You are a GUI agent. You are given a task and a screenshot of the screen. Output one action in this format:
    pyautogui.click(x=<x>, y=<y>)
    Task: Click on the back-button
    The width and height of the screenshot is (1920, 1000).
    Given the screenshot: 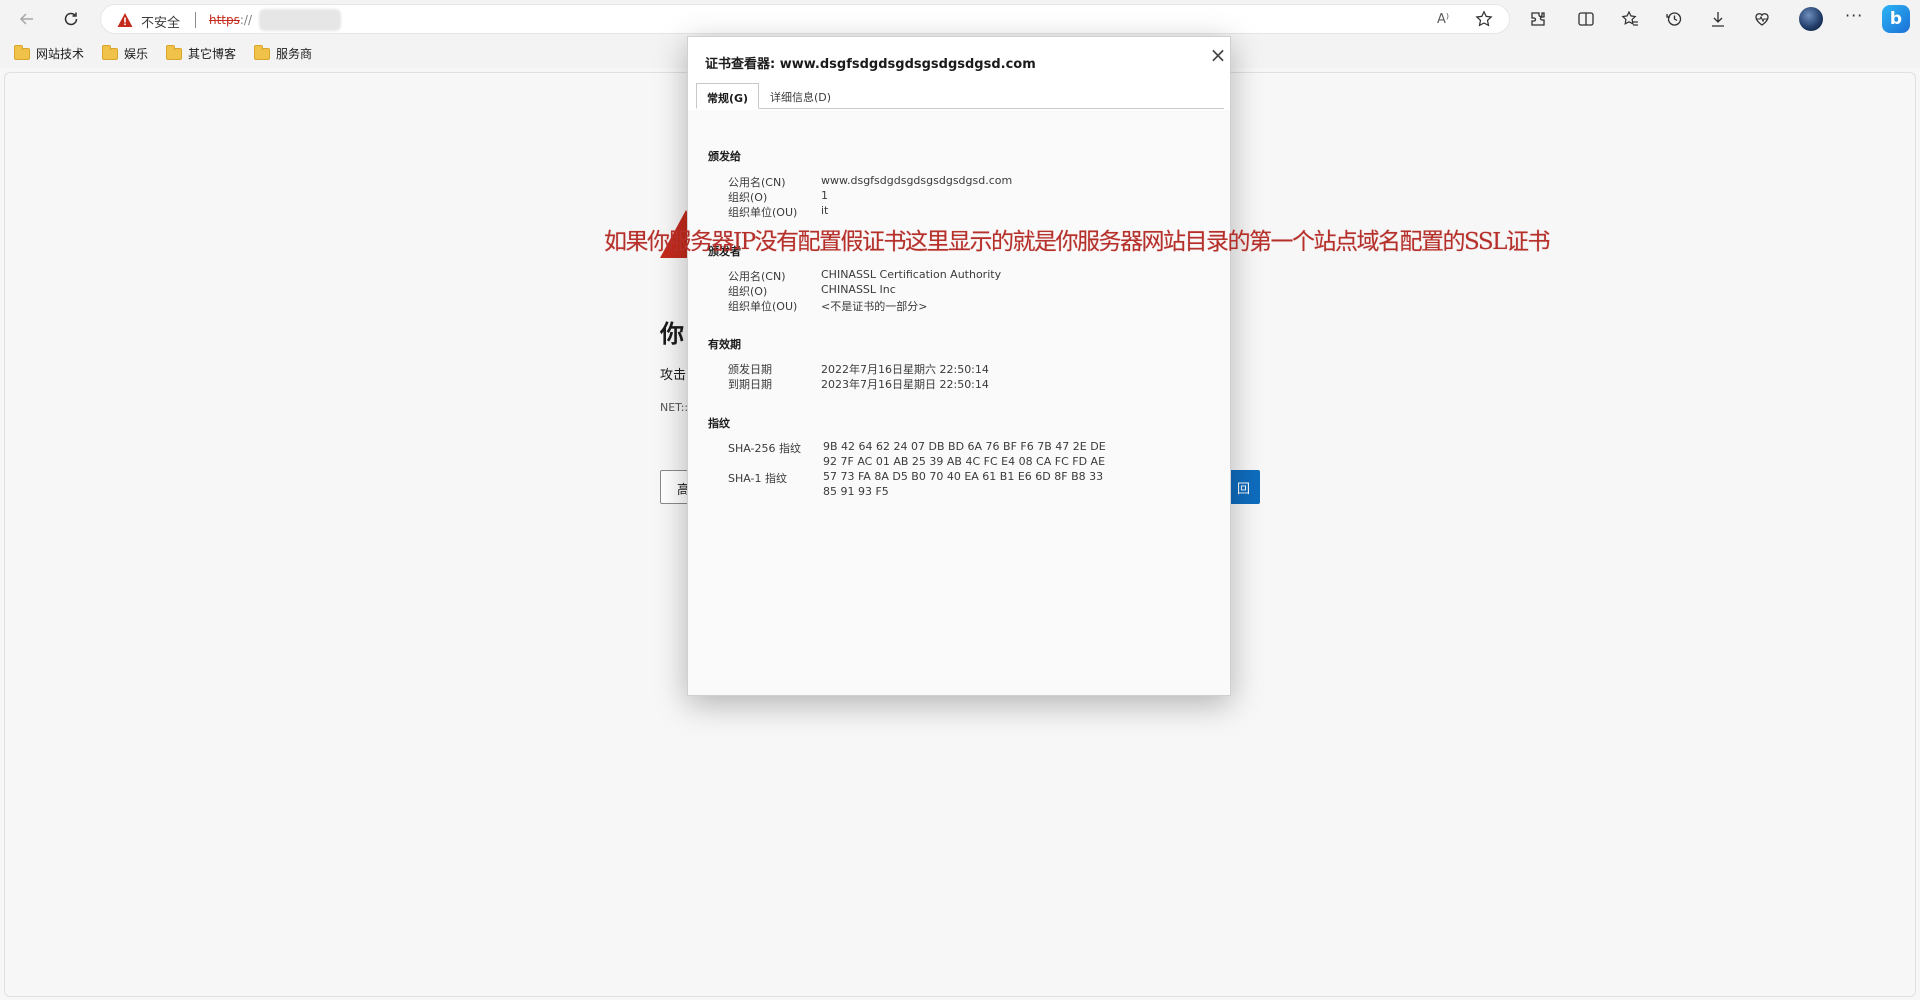 What is the action you would take?
    pyautogui.click(x=27, y=19)
    